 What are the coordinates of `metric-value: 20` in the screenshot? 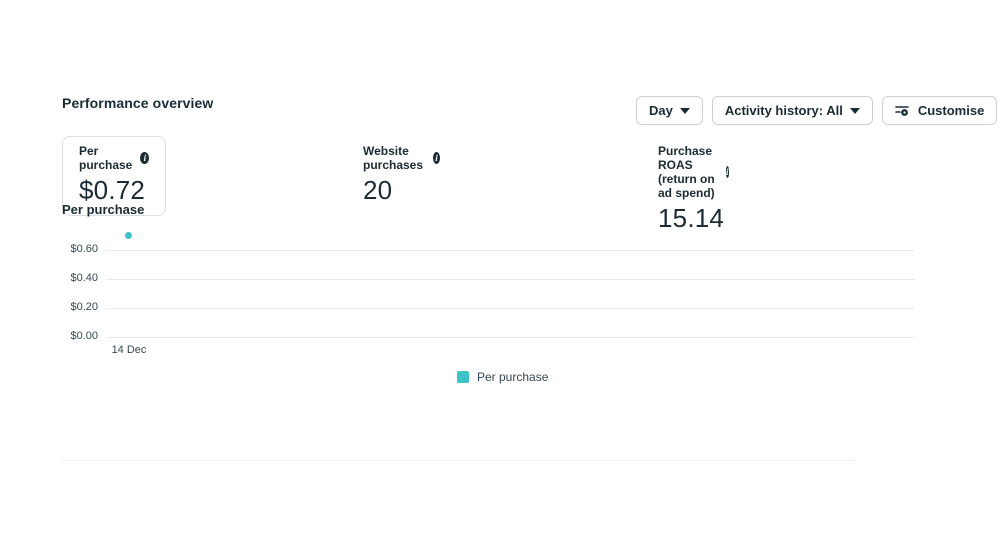 It's located at (378, 190).